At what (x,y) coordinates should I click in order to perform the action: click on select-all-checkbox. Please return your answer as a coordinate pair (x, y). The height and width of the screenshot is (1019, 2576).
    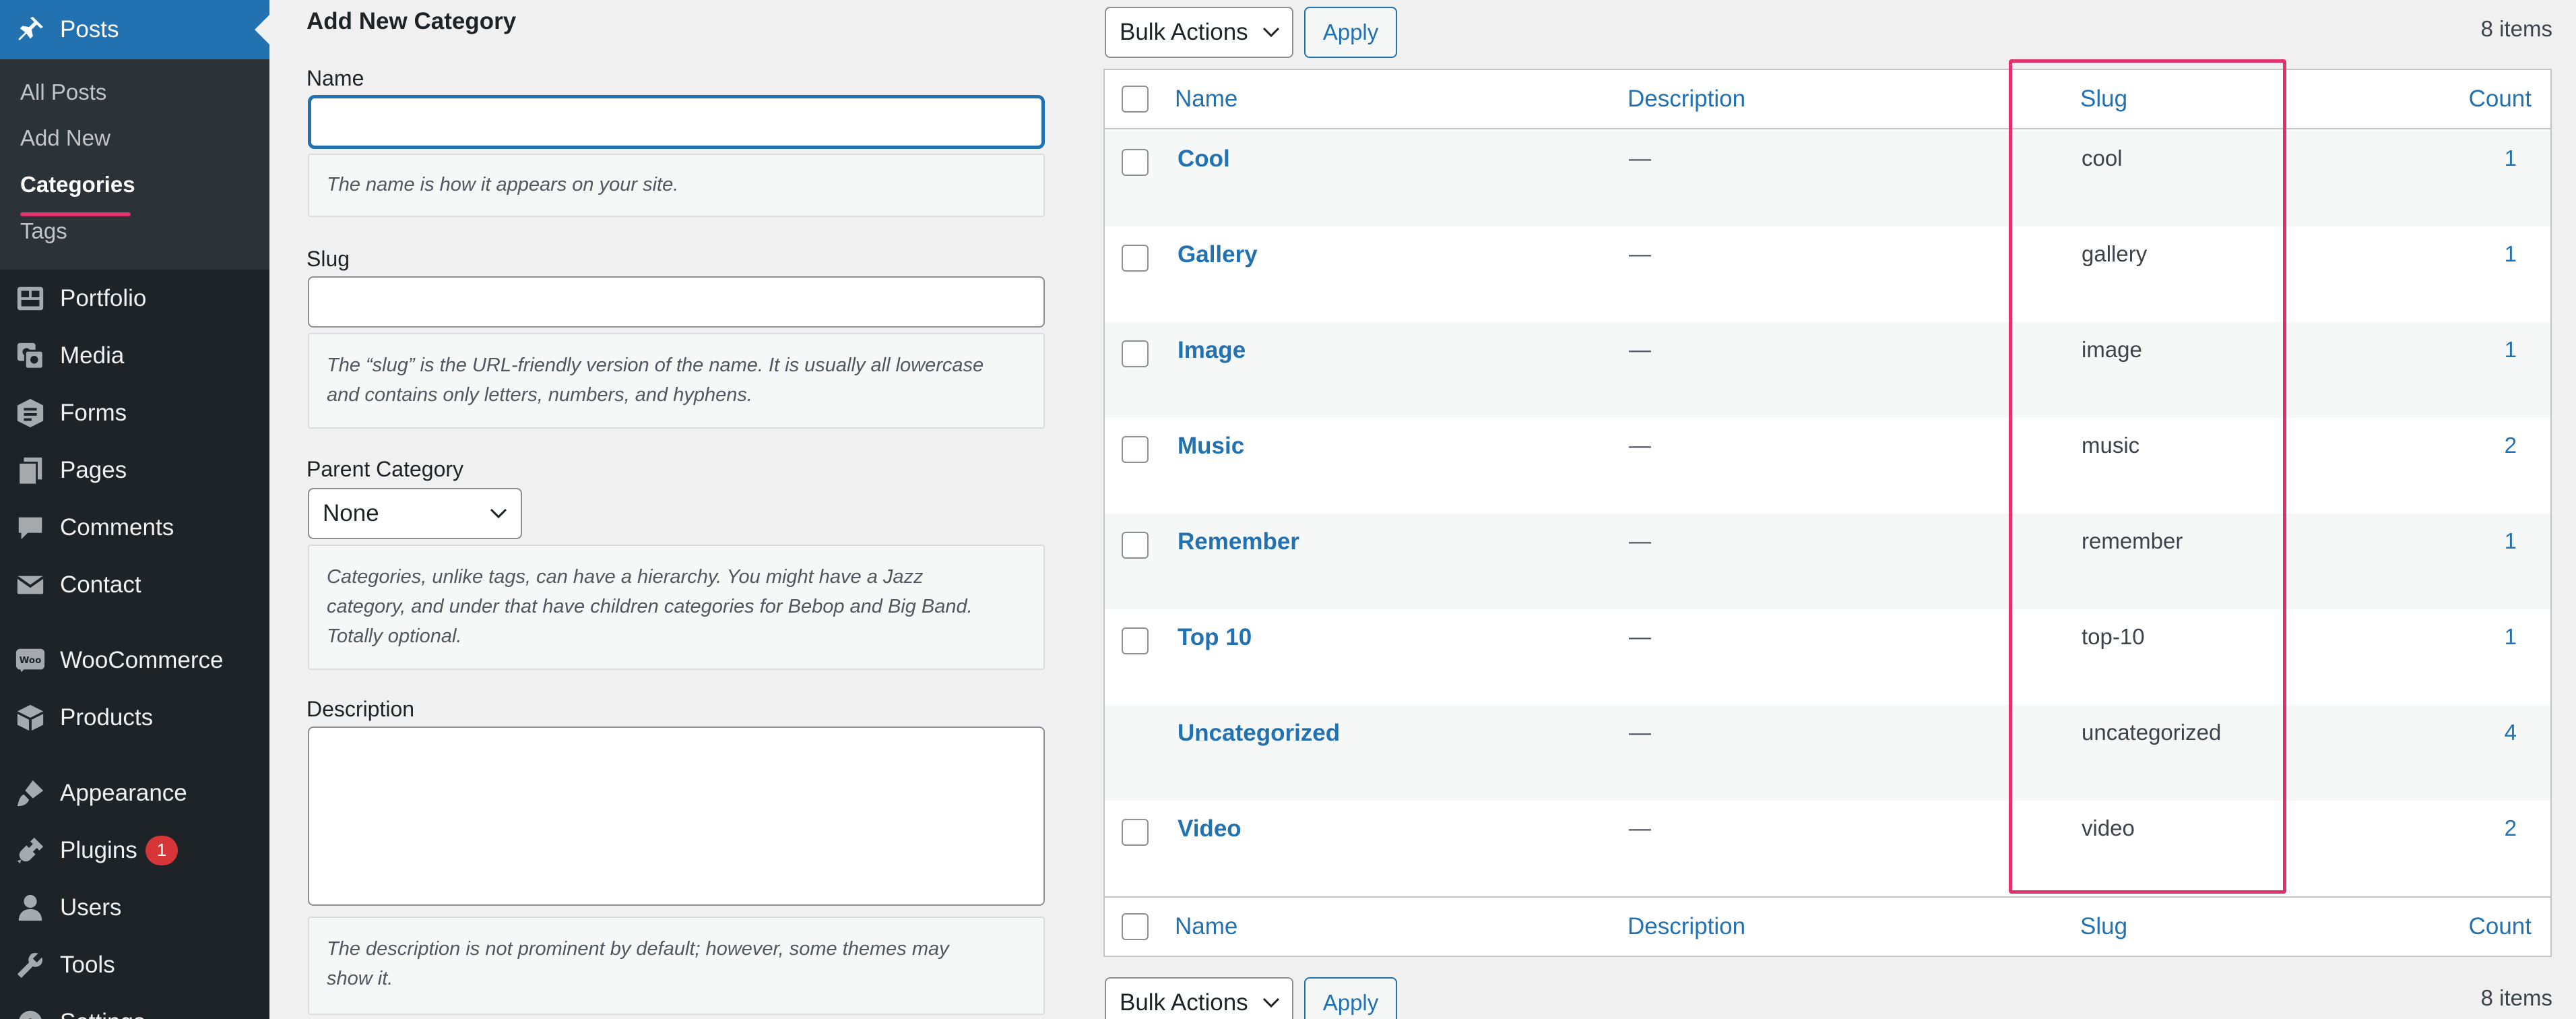
    Looking at the image, I should click on (1136, 100).